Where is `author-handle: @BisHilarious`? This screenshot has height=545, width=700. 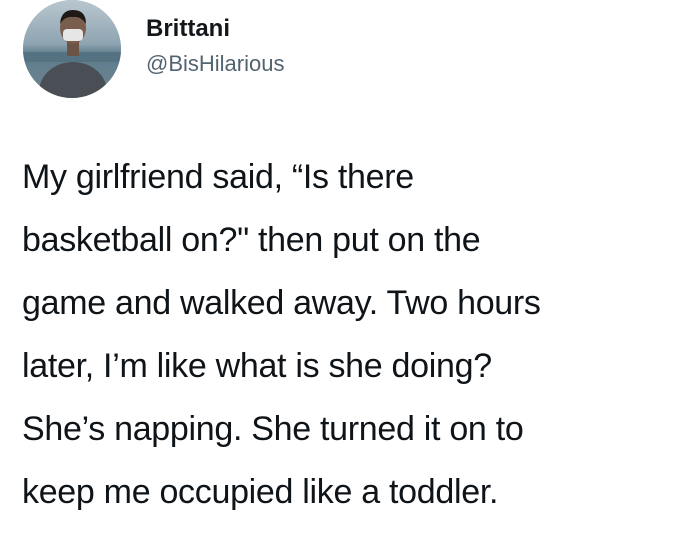 author-handle: @BisHilarious is located at coordinates (215, 64).